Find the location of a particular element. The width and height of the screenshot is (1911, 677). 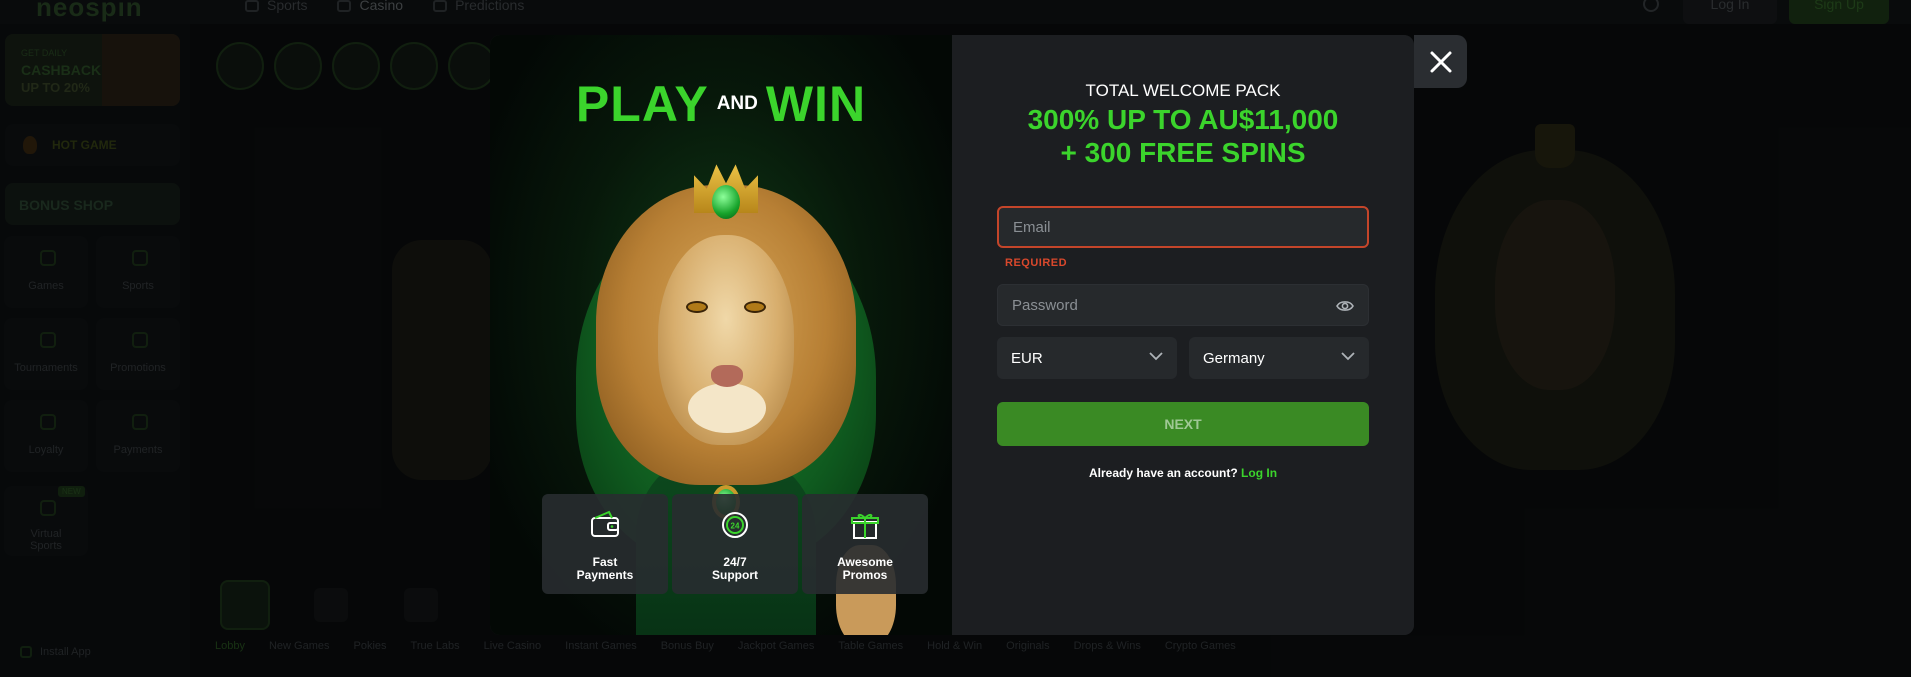

headline-win: WIN is located at coordinates (816, 104).